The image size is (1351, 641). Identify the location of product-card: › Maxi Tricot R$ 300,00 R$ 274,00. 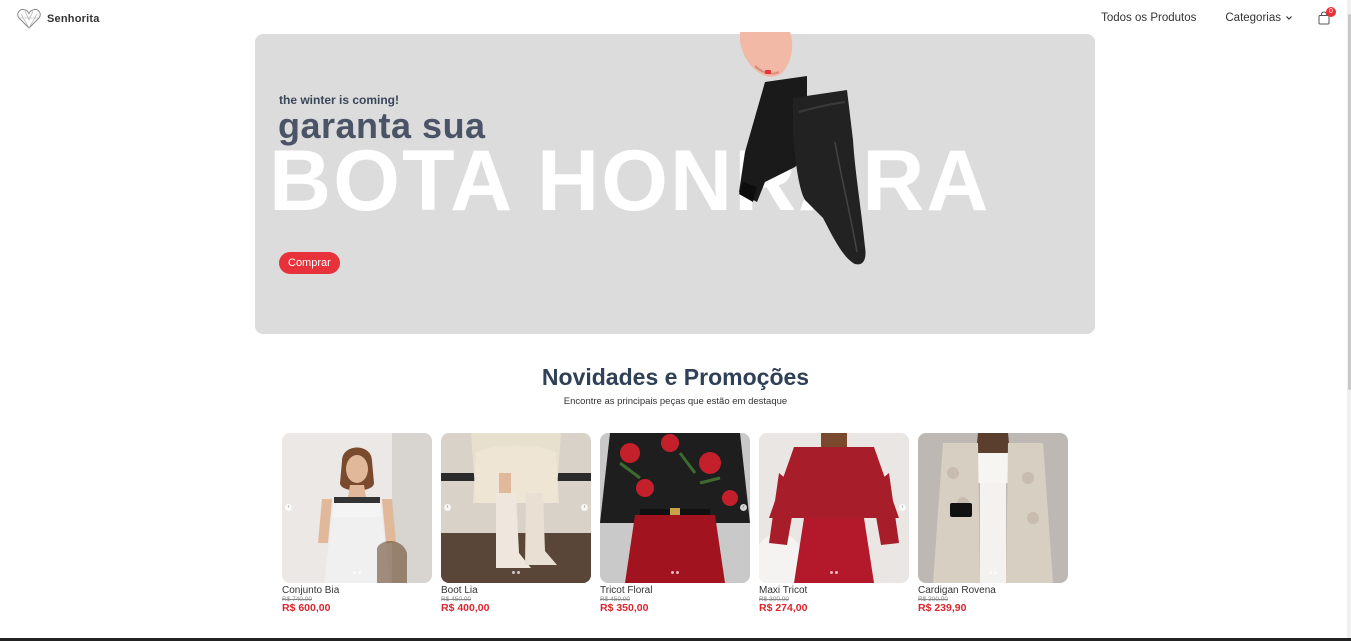
(834, 523).